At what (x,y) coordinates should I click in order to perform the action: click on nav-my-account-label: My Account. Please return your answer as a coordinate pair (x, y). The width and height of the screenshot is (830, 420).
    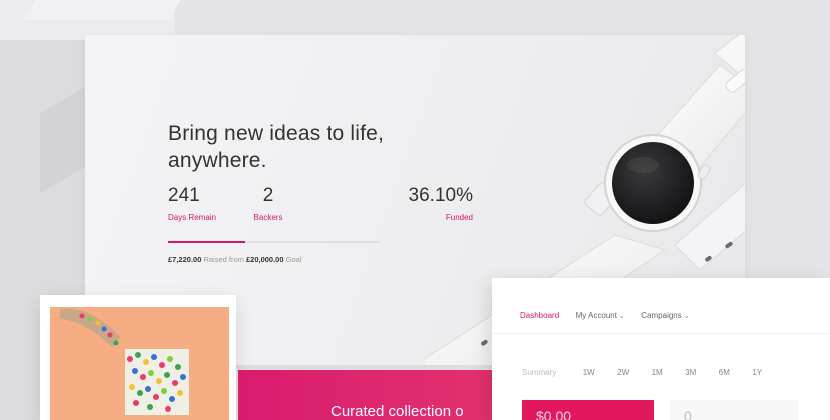
    Looking at the image, I should click on (596, 315).